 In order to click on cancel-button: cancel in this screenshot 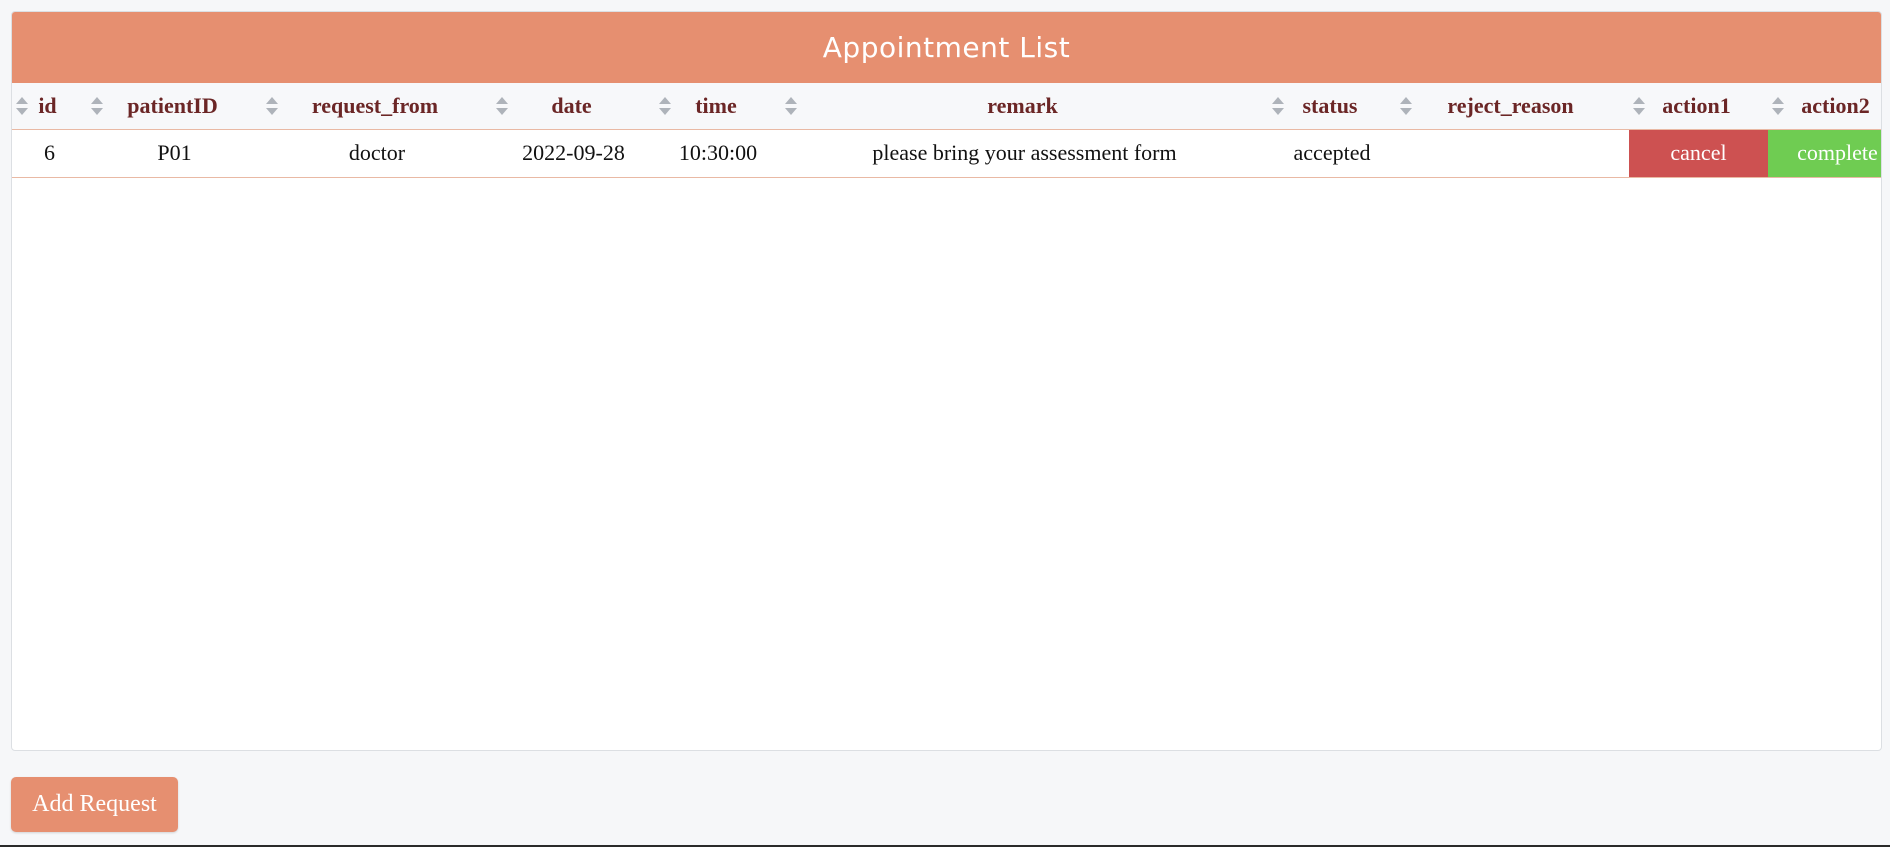, I will do `click(1698, 153)`.